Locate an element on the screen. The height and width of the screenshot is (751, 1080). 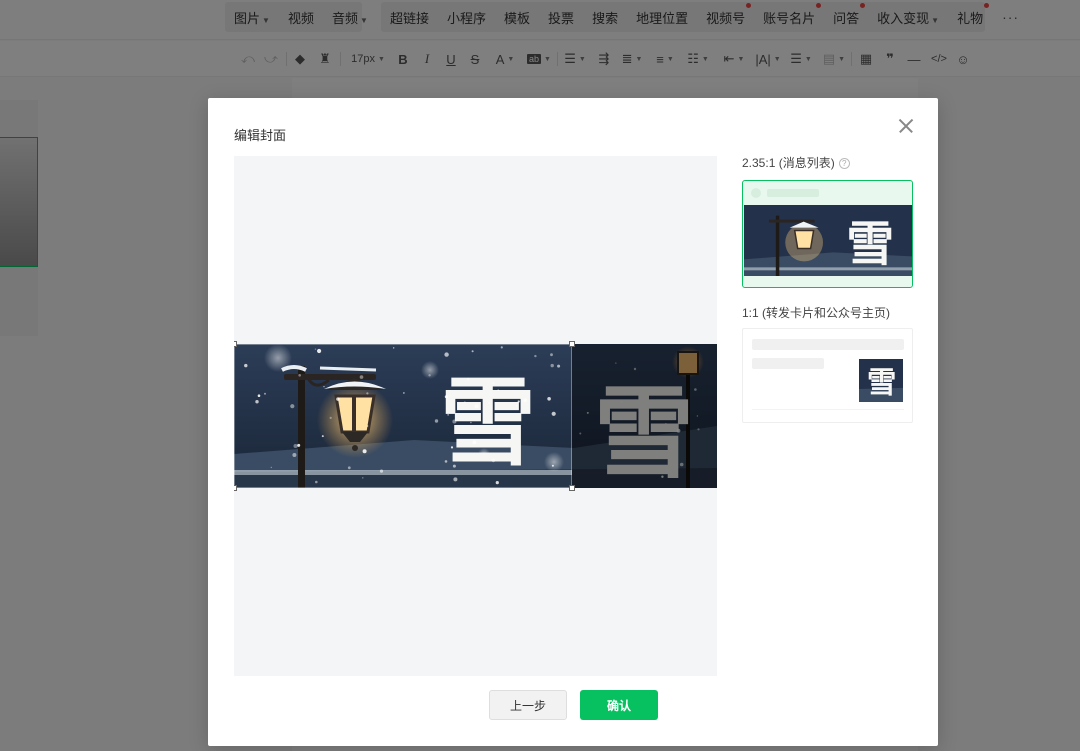
confirm-button: 确认 is located at coordinates (619, 705).